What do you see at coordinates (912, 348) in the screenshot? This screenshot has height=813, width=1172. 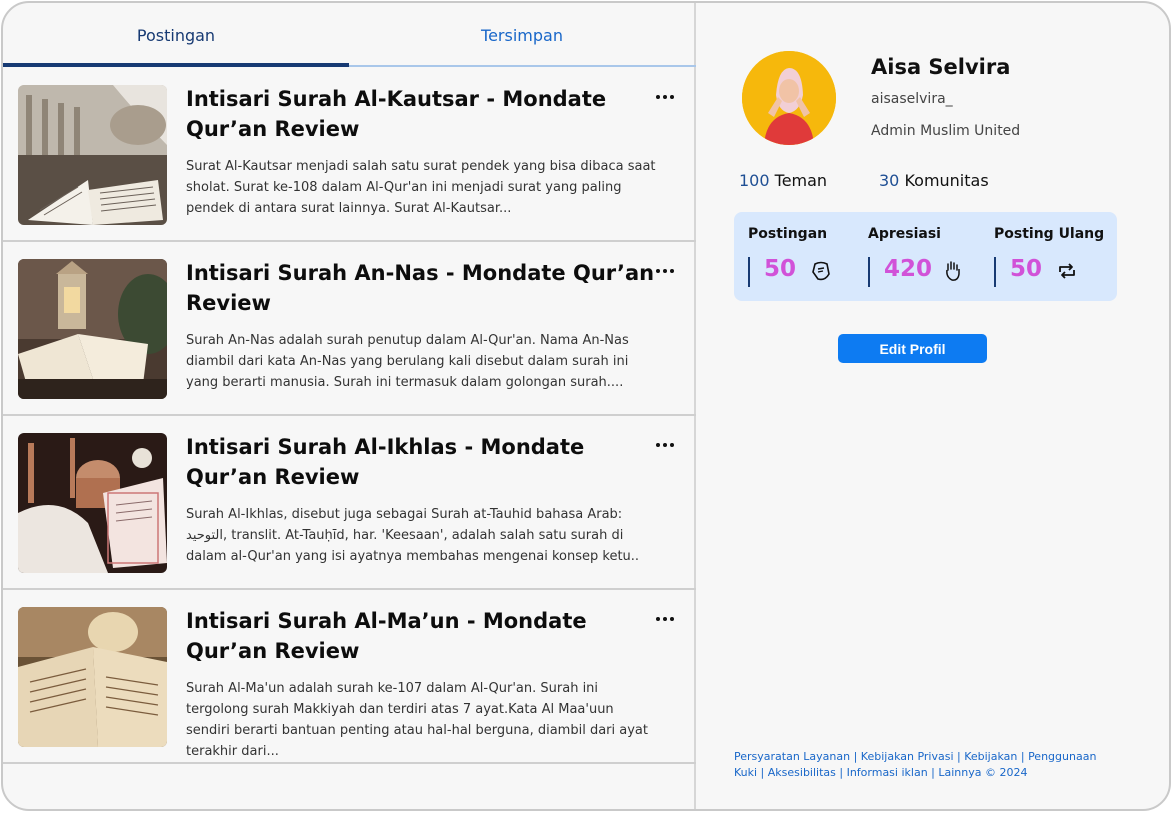 I see `edit-profile-button: Edit Profil` at bounding box center [912, 348].